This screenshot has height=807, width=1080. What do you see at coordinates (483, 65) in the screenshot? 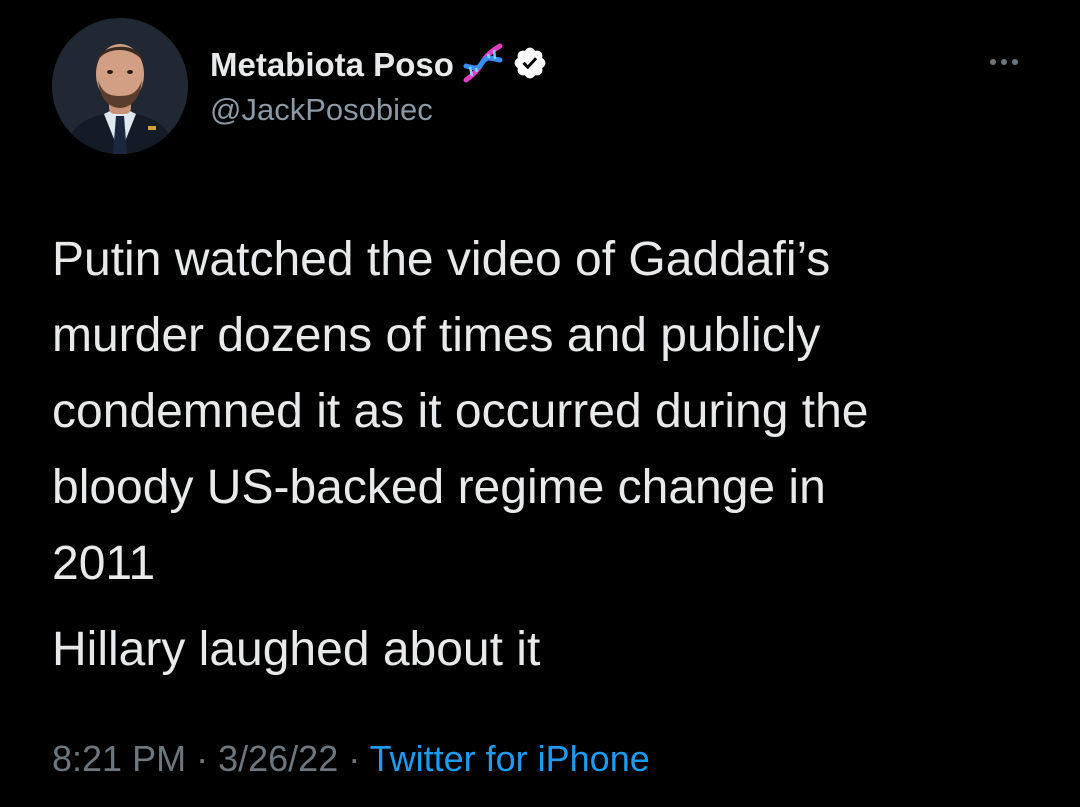
I see `dna-icon` at bounding box center [483, 65].